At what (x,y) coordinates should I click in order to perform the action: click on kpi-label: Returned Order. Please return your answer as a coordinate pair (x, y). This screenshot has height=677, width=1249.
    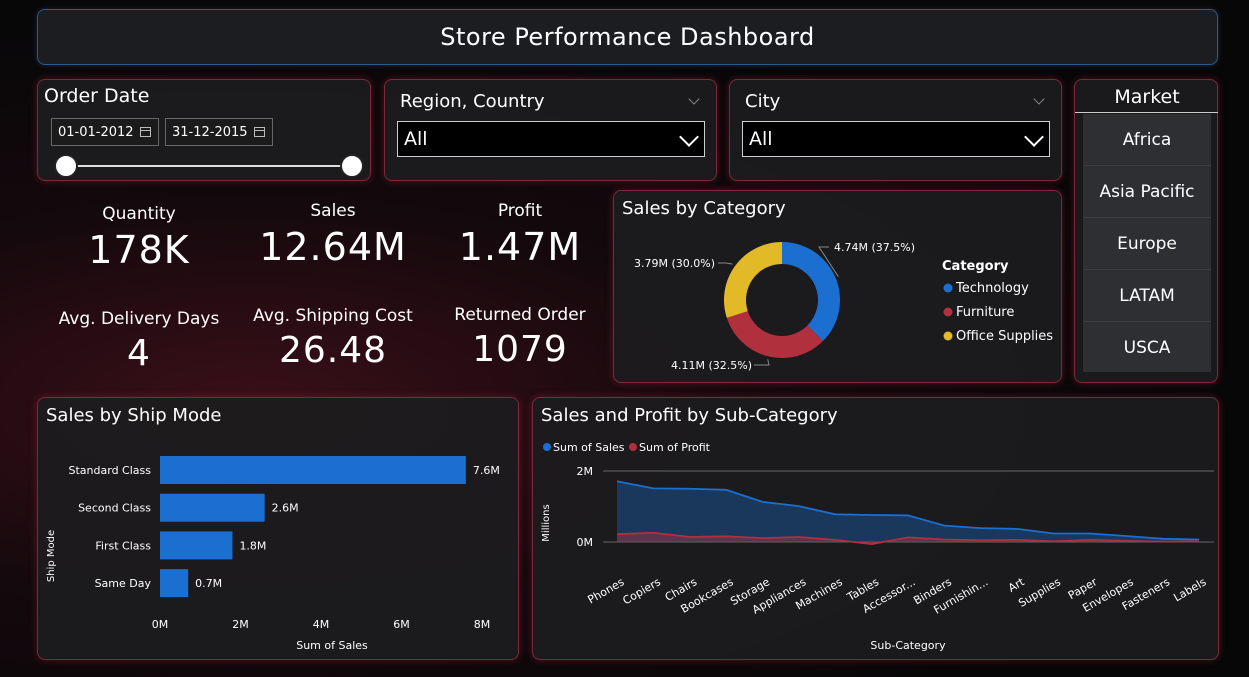
    Looking at the image, I should click on (520, 315).